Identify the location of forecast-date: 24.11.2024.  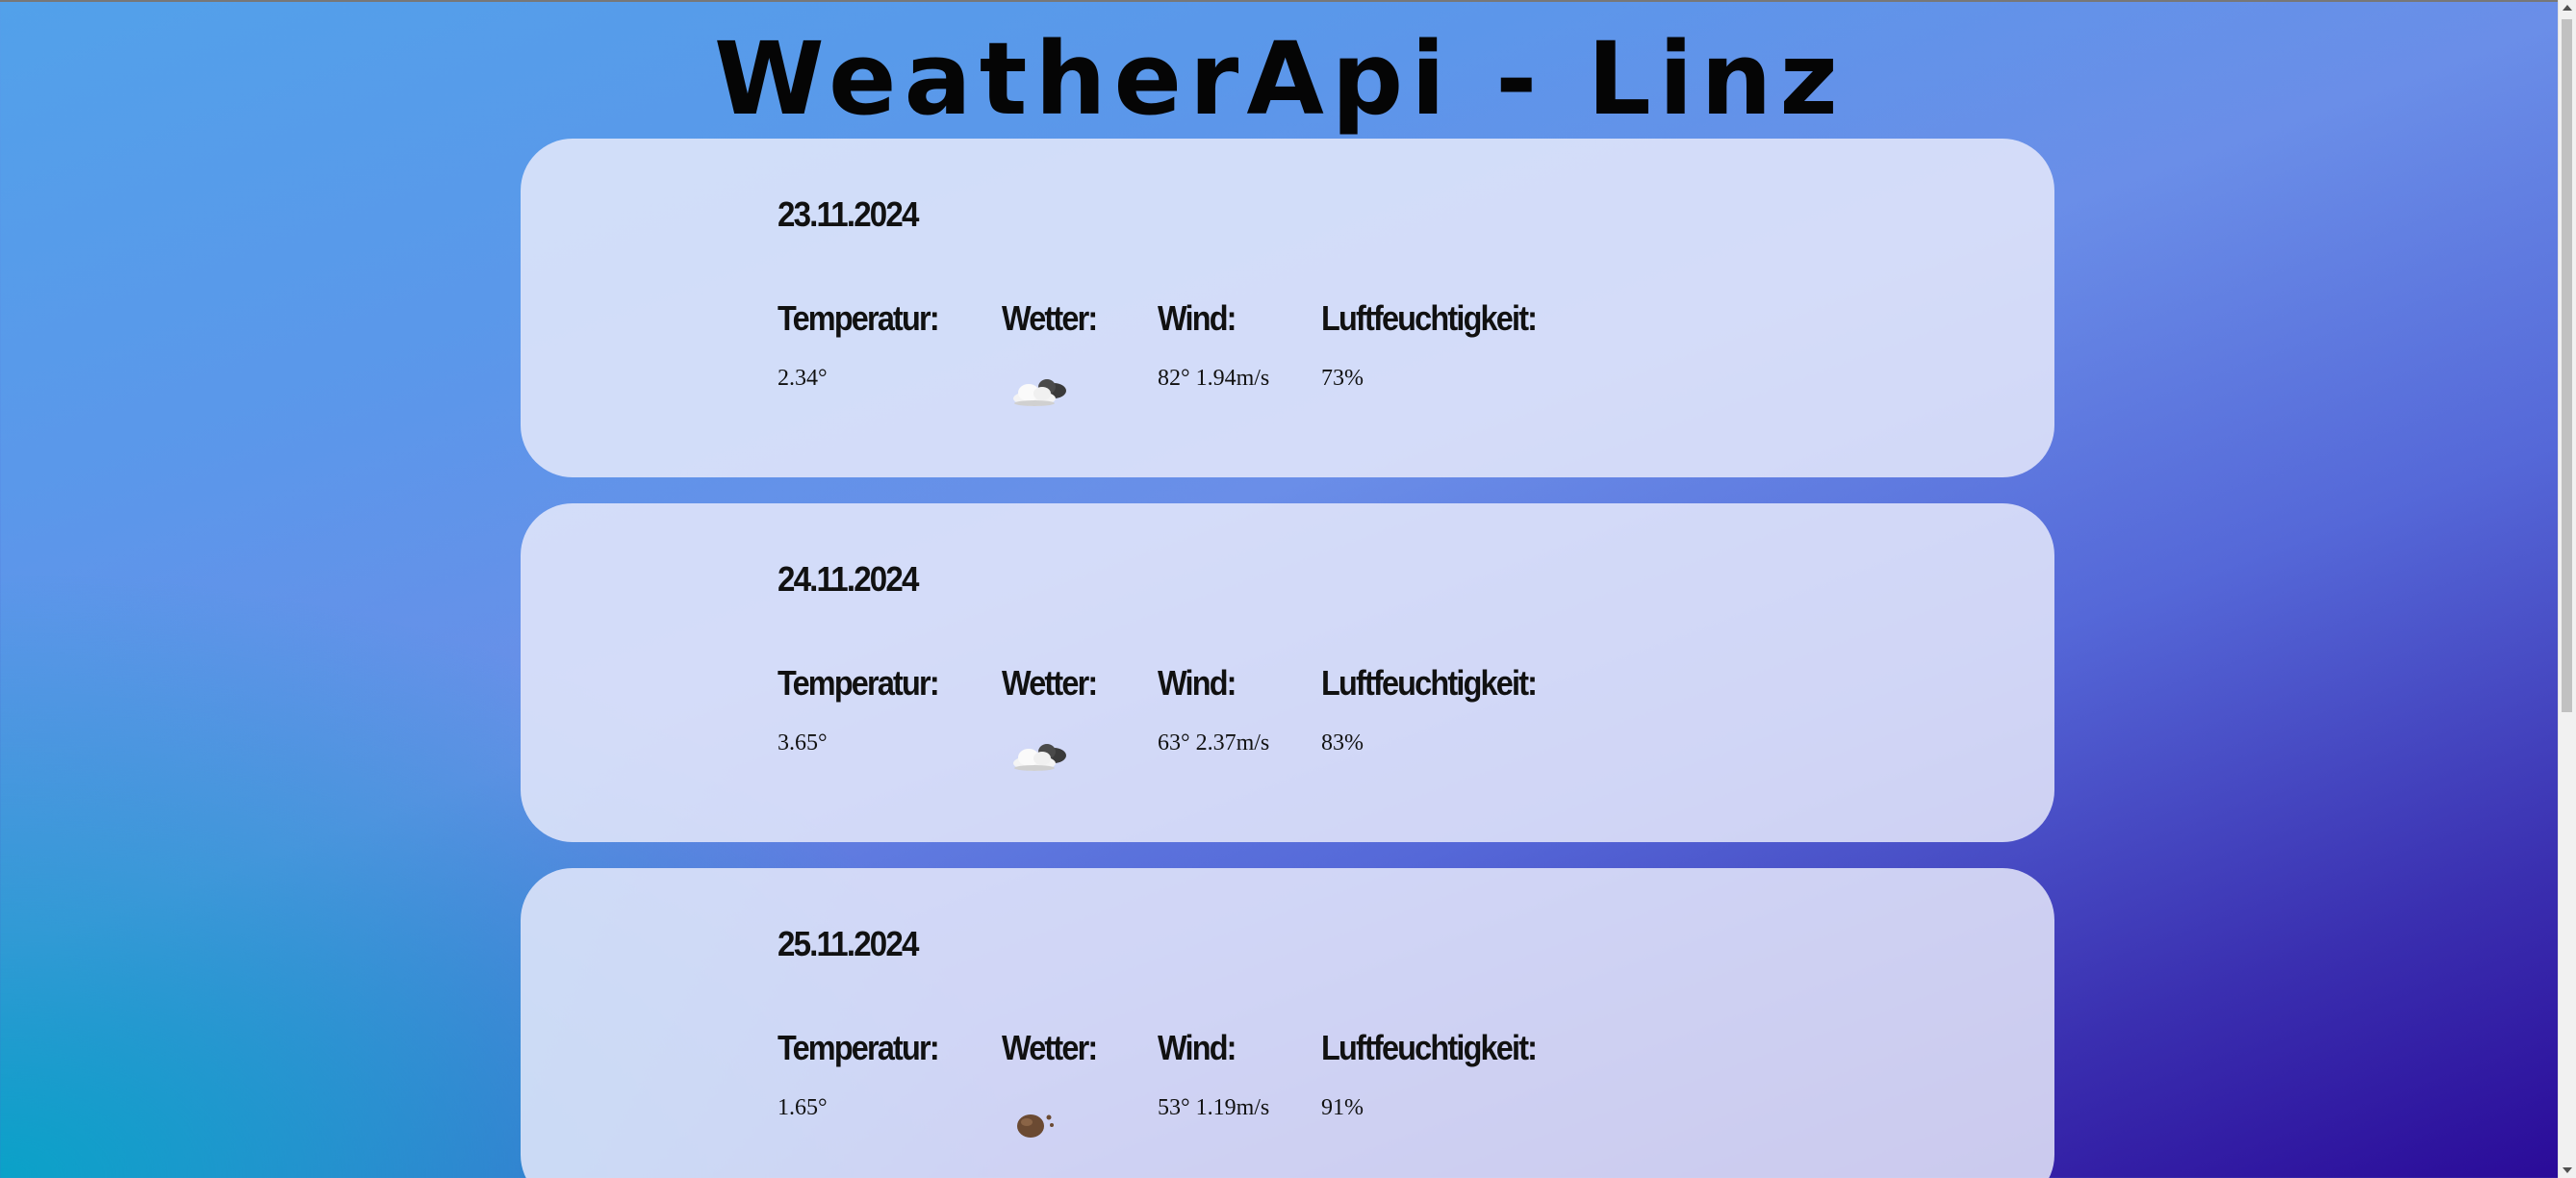
(848, 579).